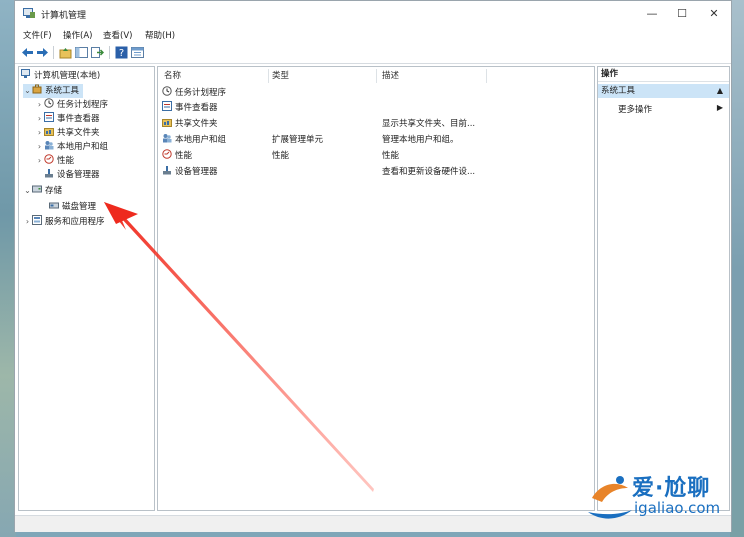 This screenshot has width=744, height=537. I want to click on tree-item-services-apps: › 服务和应用程序, so click(64, 222).